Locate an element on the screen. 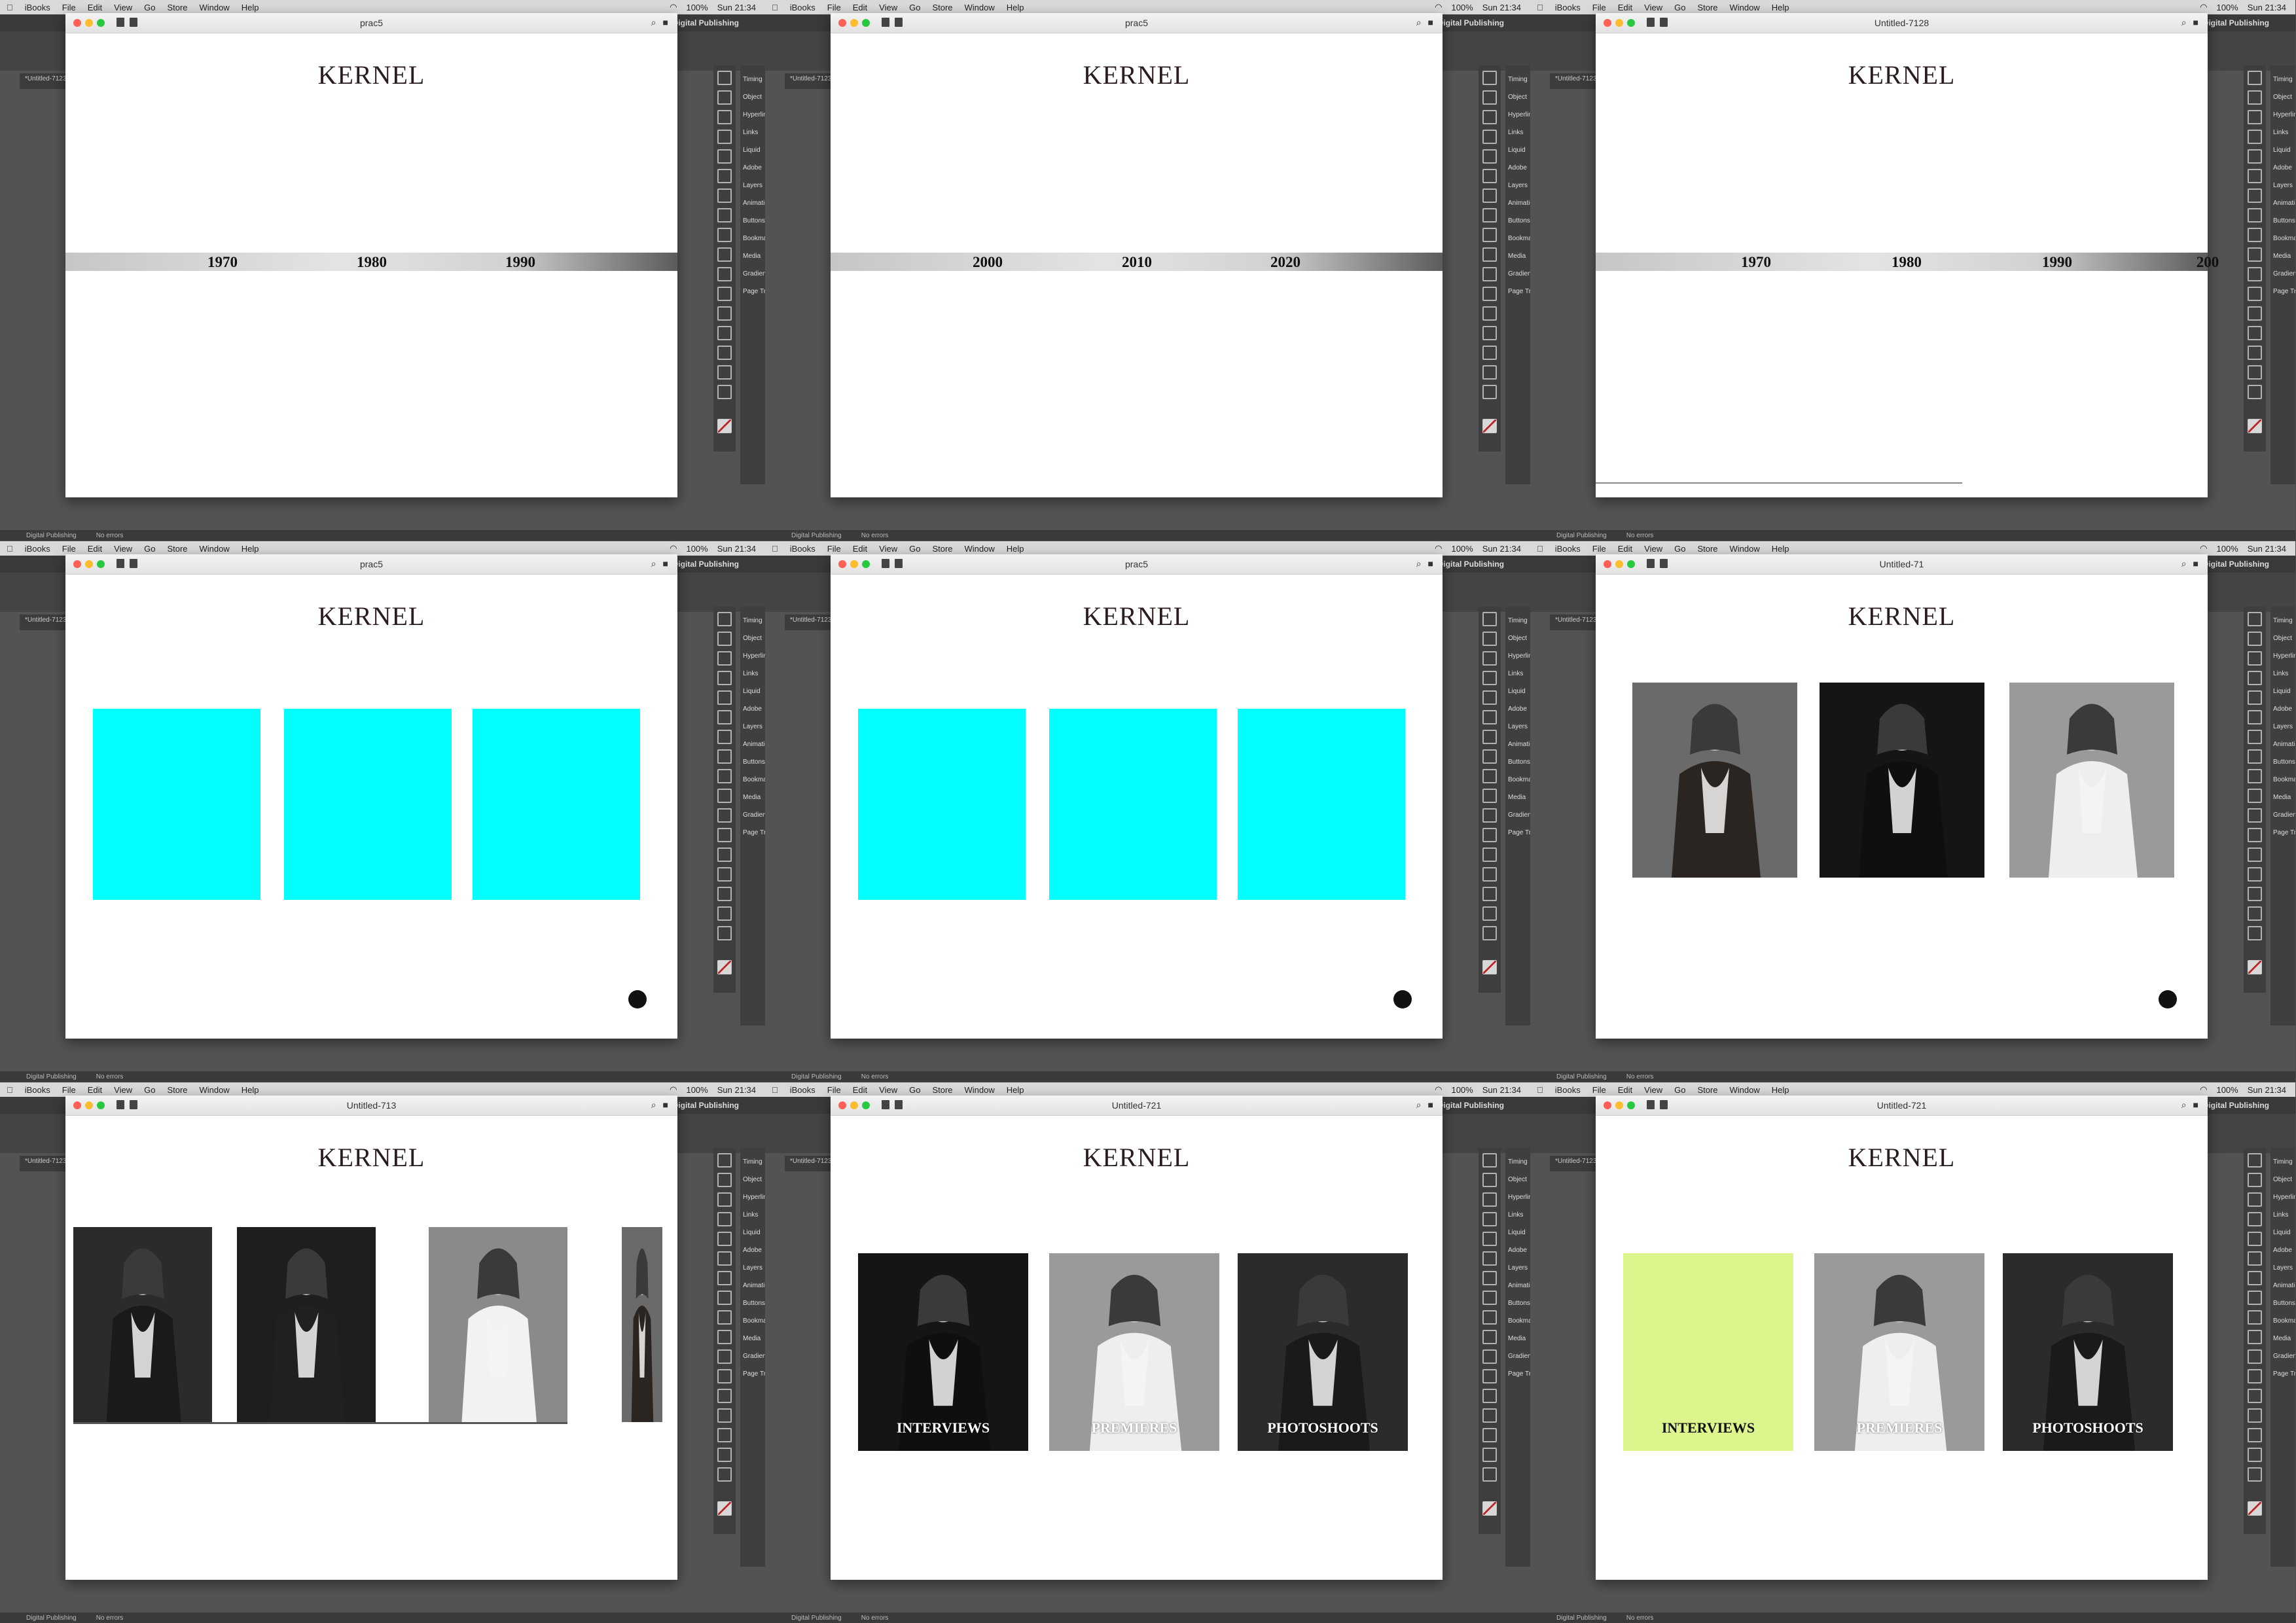 This screenshot has width=2296, height=1623. gradient-tool-icon is located at coordinates (724, 1396).